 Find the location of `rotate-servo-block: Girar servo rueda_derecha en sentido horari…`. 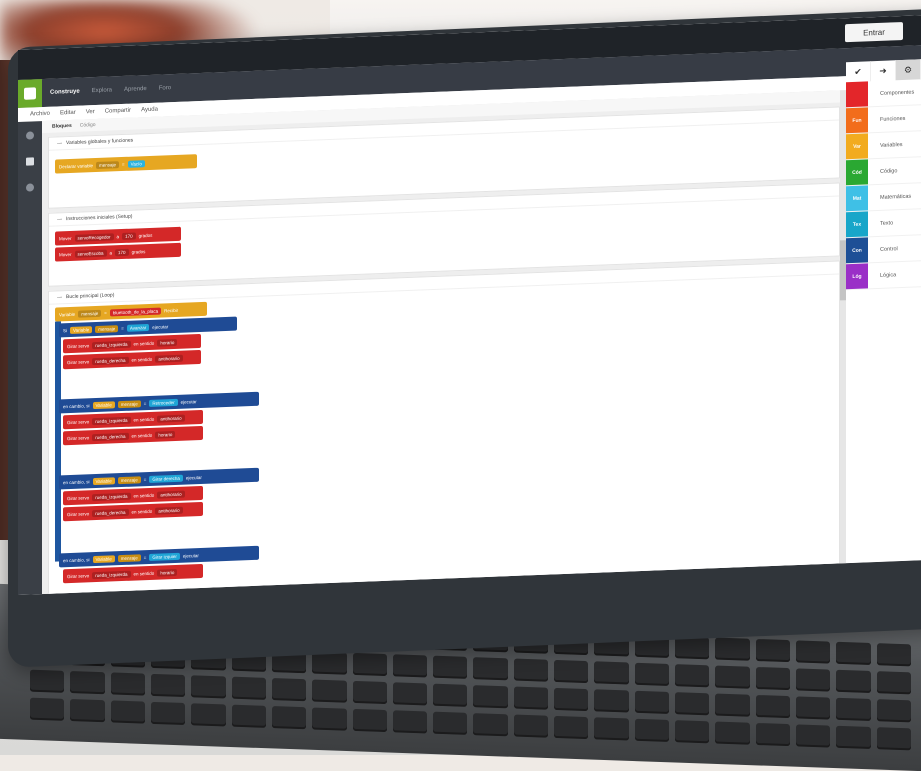

rotate-servo-block: Girar servo rueda_derecha en sentido horari… is located at coordinates (133, 435).